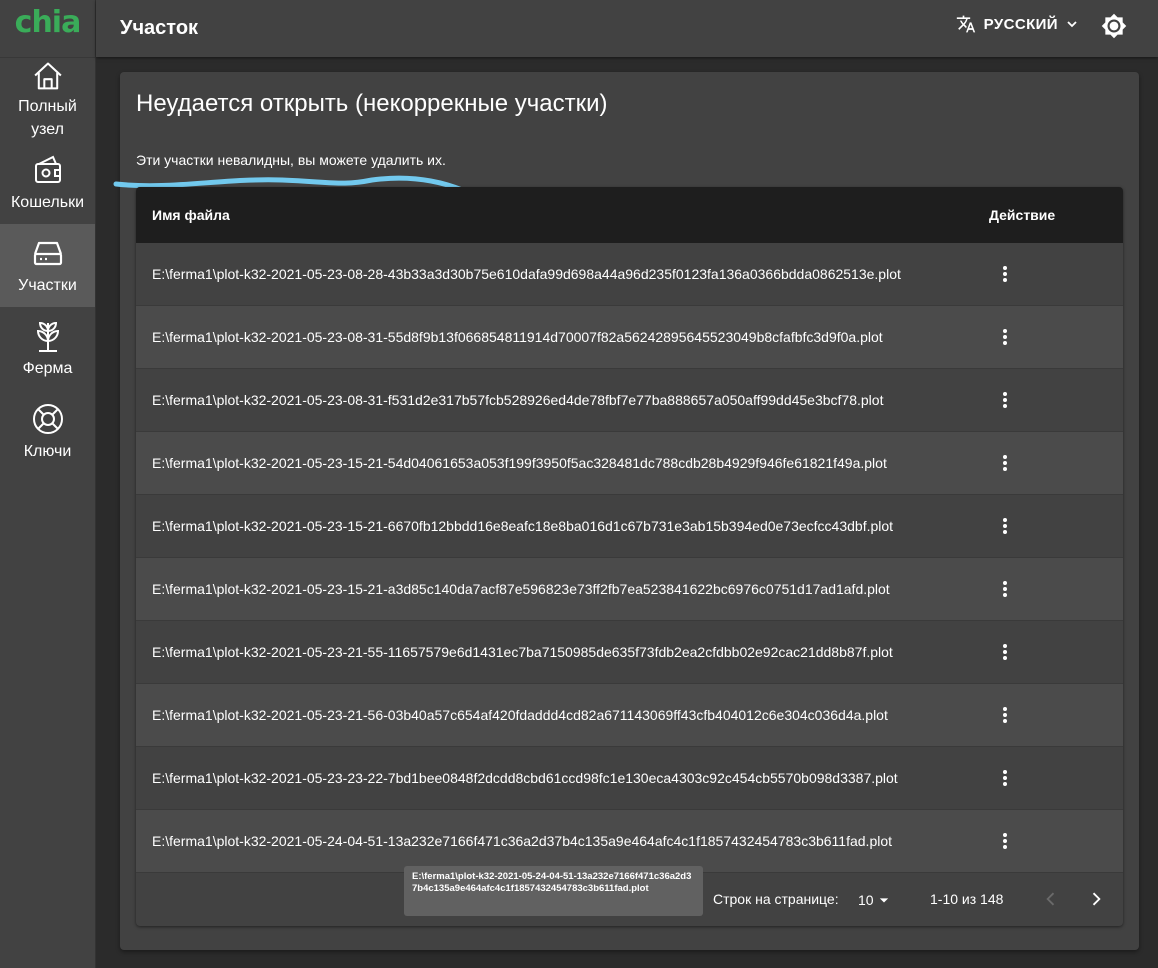  Describe the element at coordinates (47, 336) in the screenshot. I see `sprout-icon` at that location.